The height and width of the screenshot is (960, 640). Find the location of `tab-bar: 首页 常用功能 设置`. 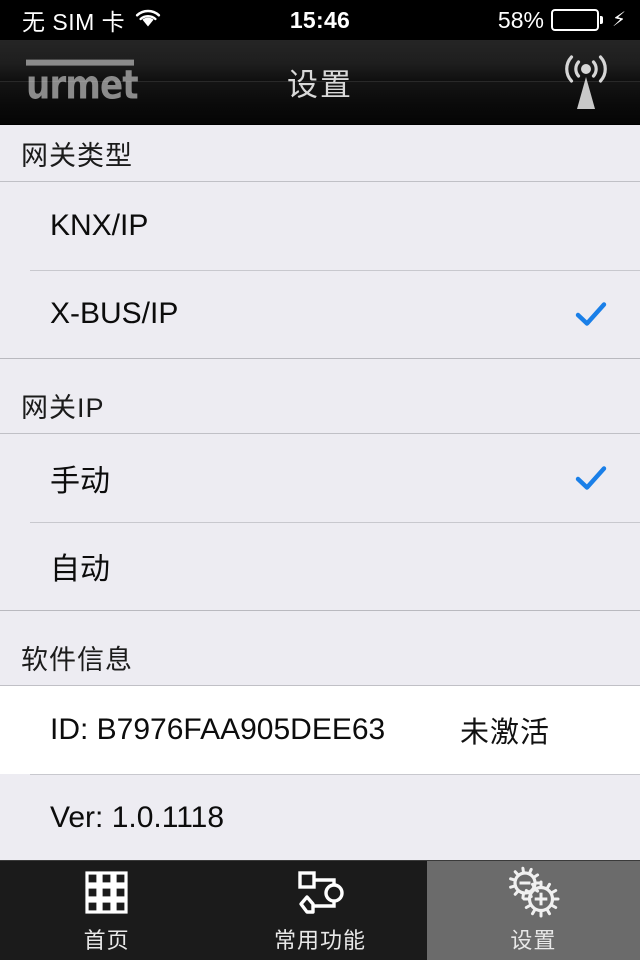

tab-bar: 首页 常用功能 设置 is located at coordinates (320, 910).